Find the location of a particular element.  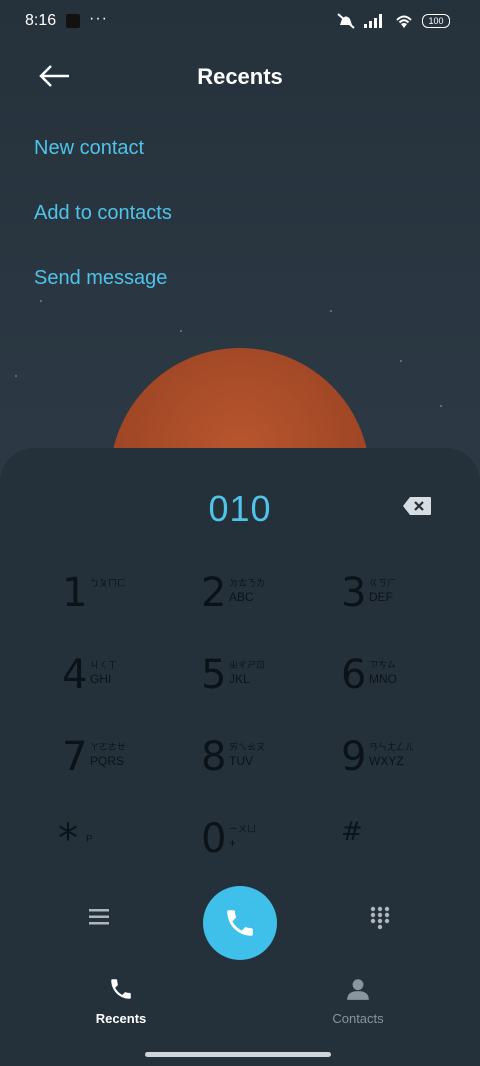

key-letters-zhuyin: ㄓㄔㄕㄖ is located at coordinates (247, 665).